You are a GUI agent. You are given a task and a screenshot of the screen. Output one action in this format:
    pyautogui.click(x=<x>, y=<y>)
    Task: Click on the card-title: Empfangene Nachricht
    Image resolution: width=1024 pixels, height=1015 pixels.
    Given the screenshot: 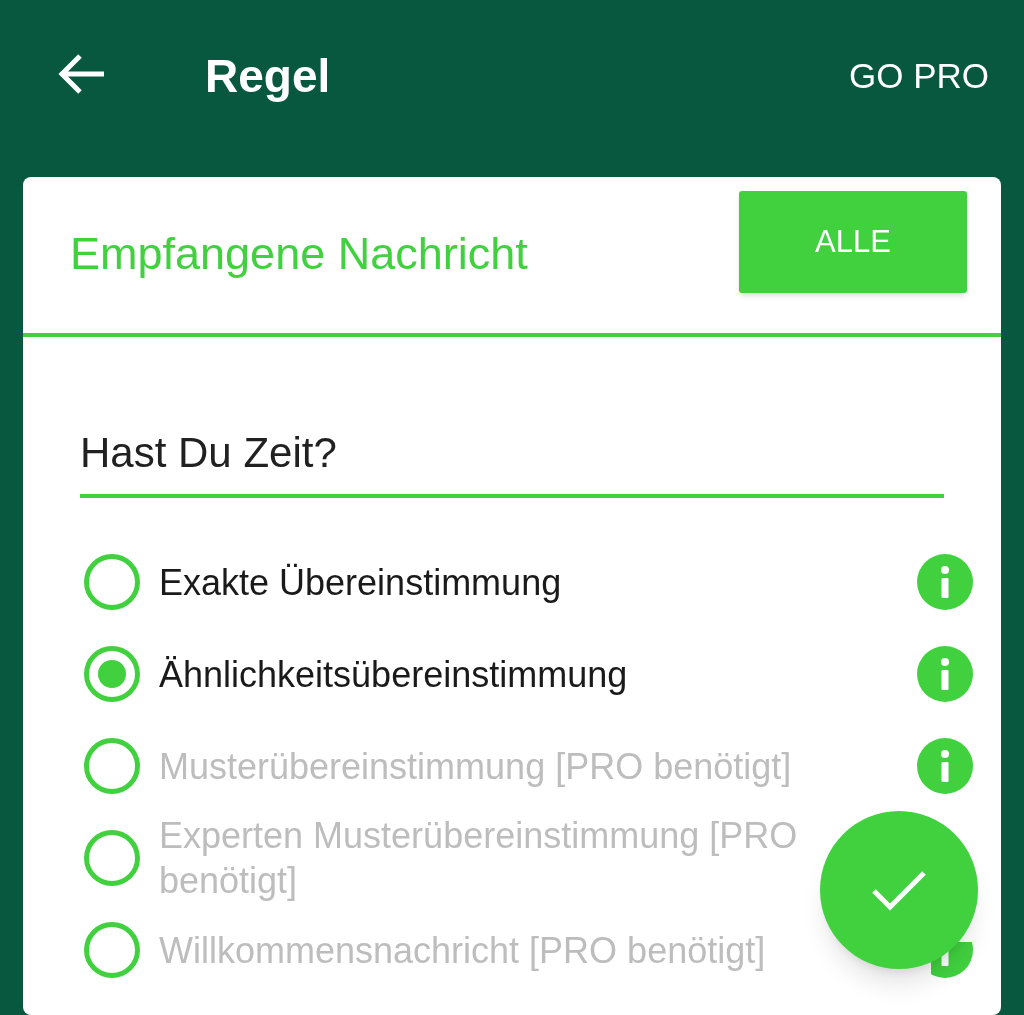 What is the action you would take?
    pyautogui.click(x=299, y=254)
    